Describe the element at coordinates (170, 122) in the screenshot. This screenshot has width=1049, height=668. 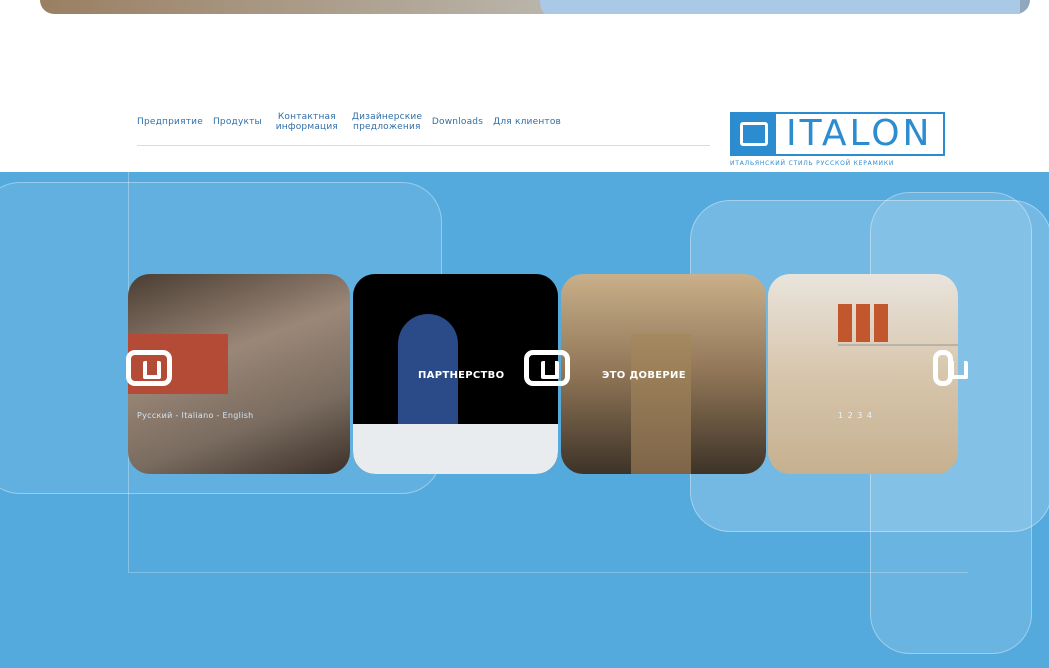
I see `nav-item-company: Предприятие` at that location.